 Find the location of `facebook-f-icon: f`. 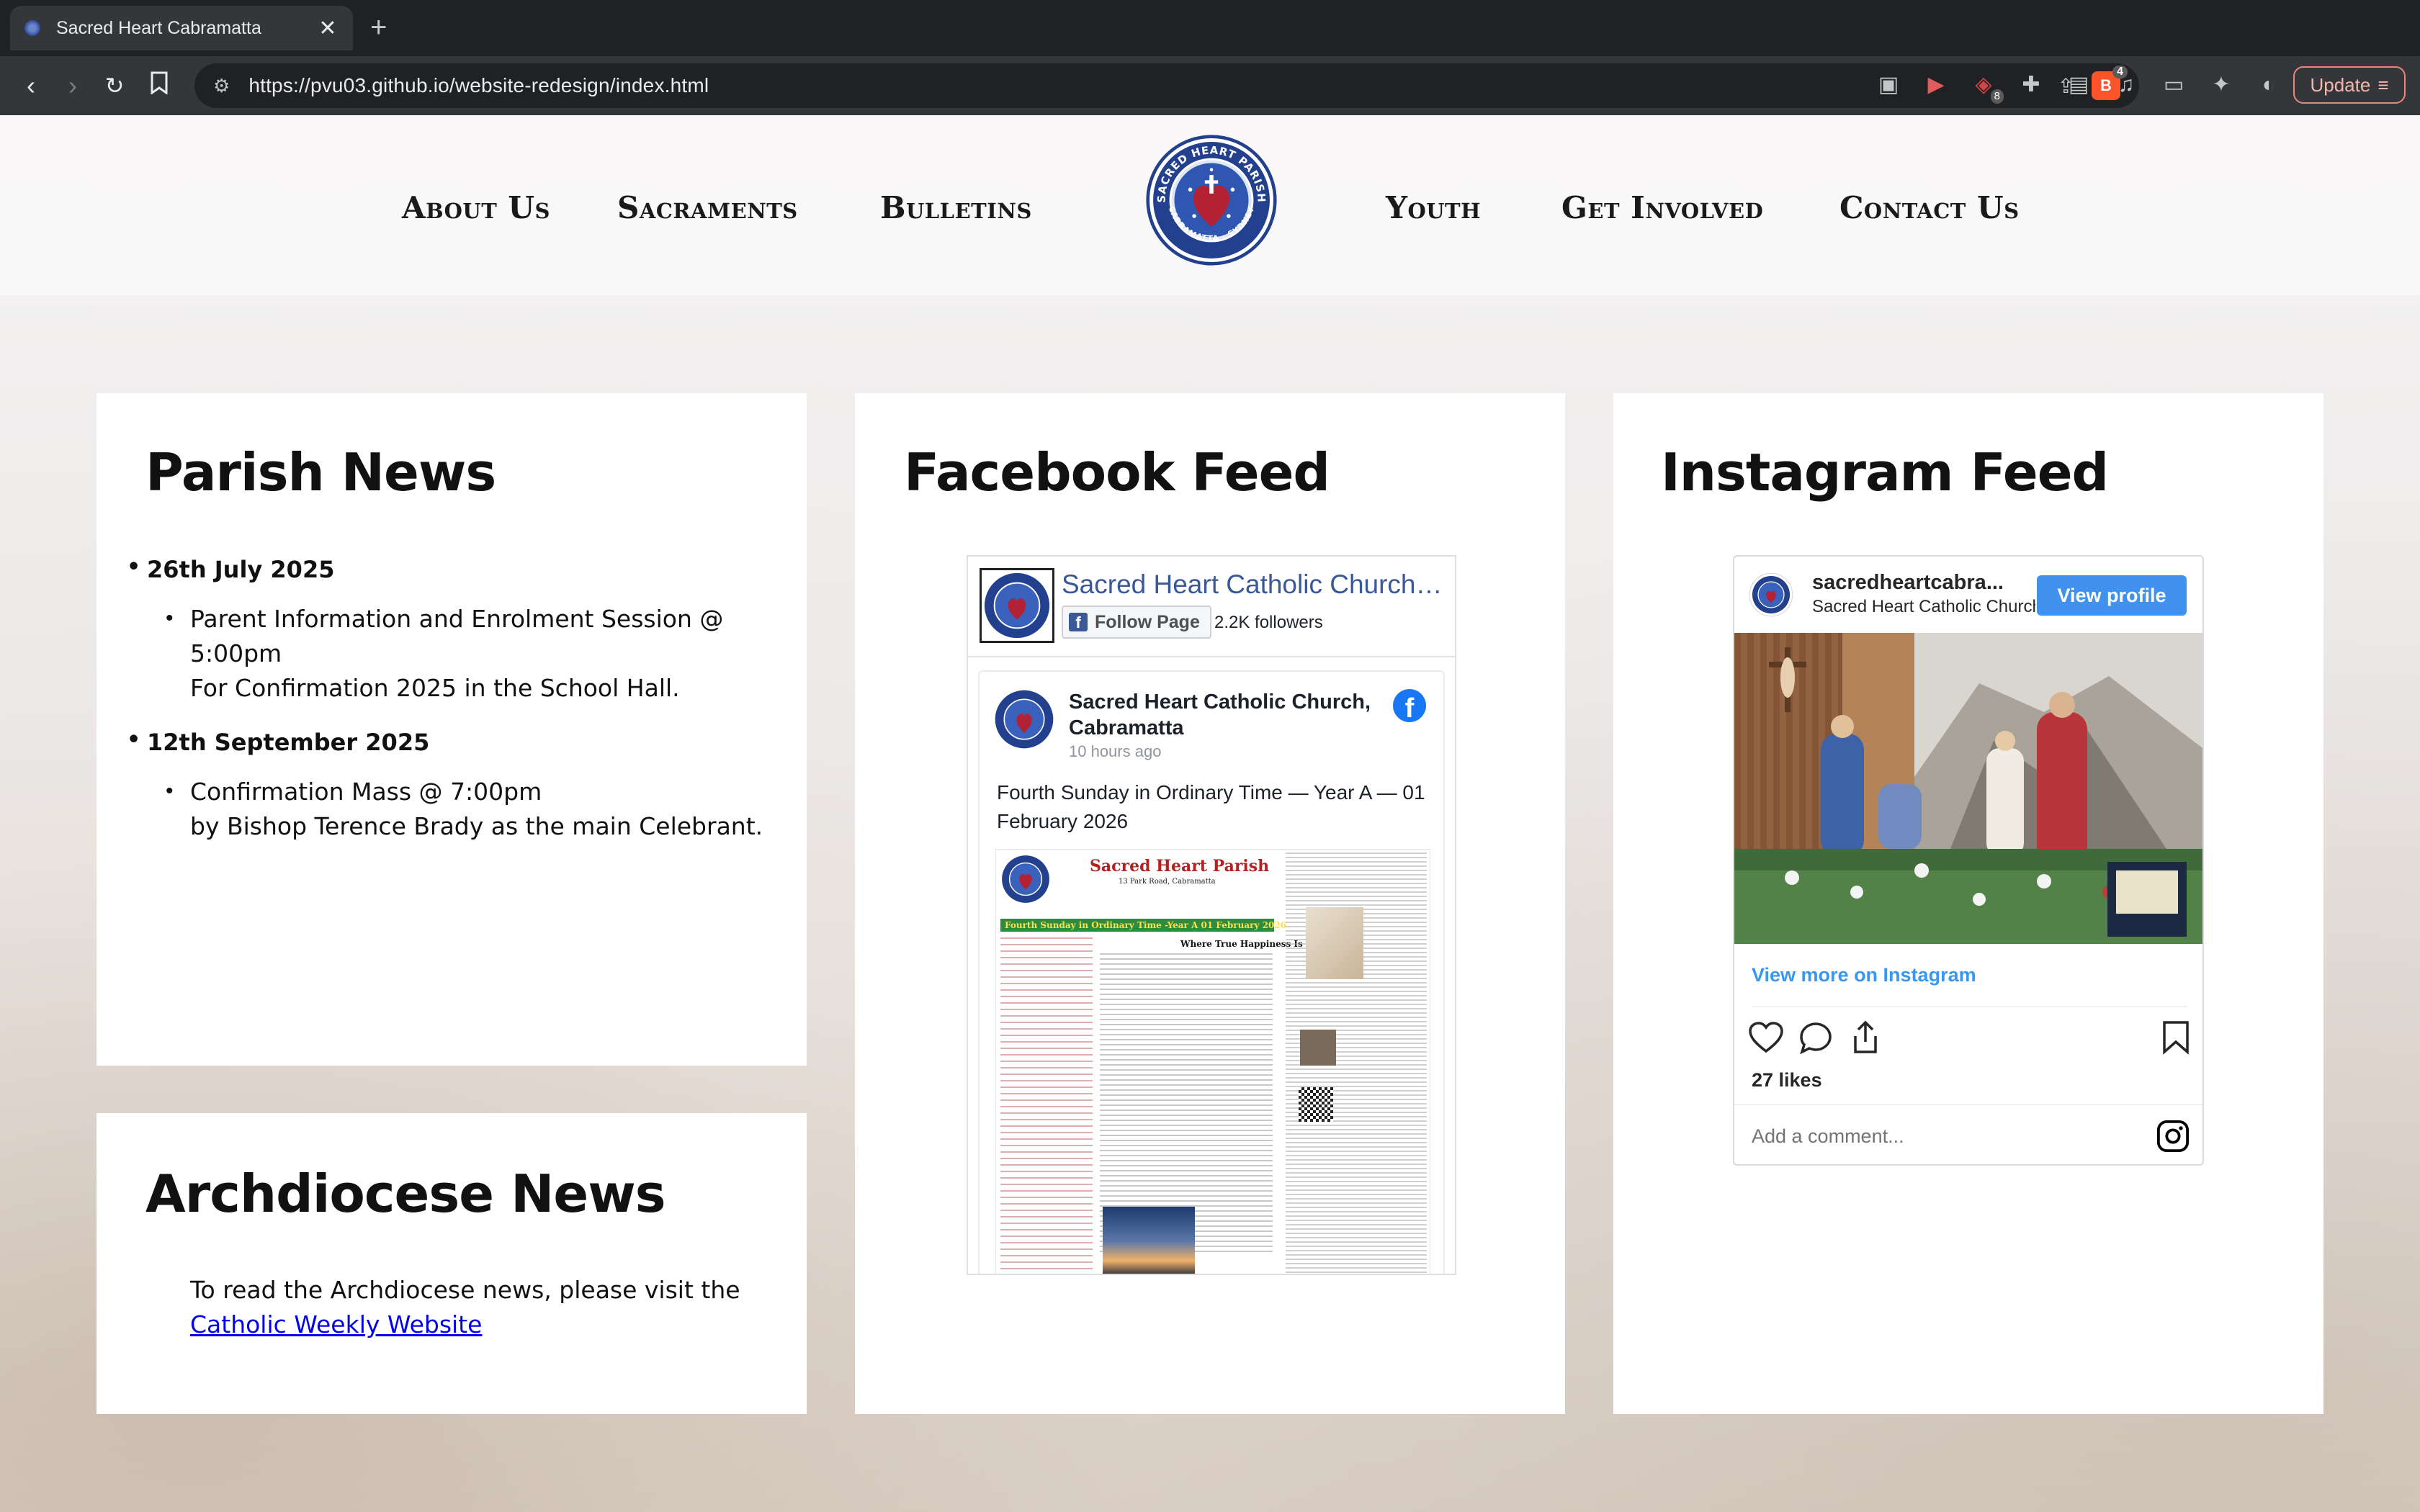

facebook-f-icon: f is located at coordinates (1078, 622).